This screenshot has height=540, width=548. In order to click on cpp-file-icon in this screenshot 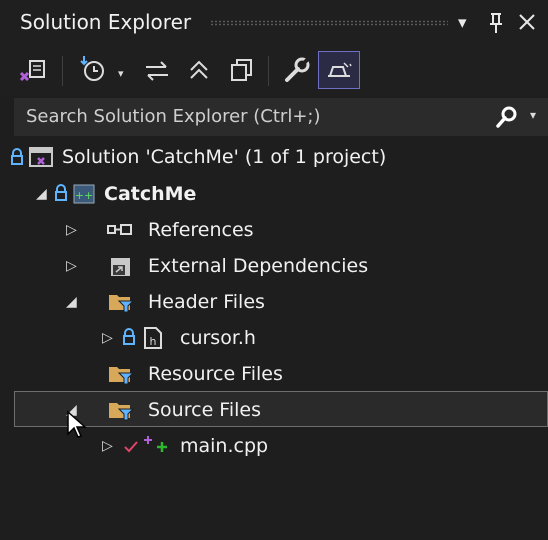, I will do `click(158, 444)`.